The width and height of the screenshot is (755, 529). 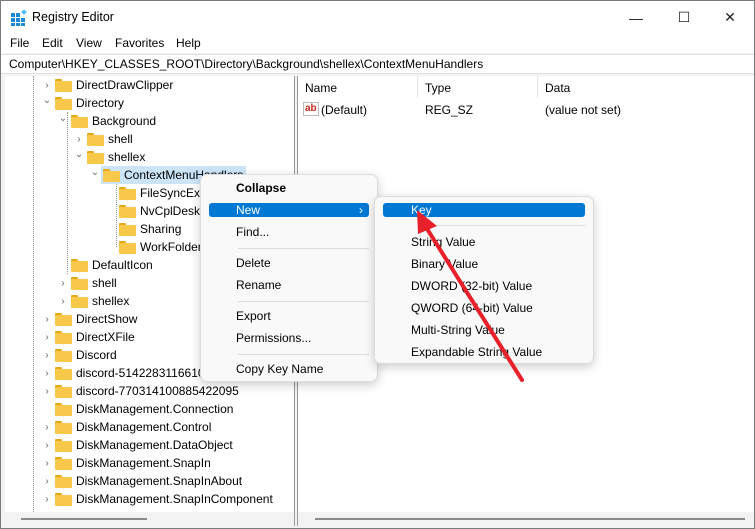 I want to click on submenu-item: String Value, so click(x=484, y=242).